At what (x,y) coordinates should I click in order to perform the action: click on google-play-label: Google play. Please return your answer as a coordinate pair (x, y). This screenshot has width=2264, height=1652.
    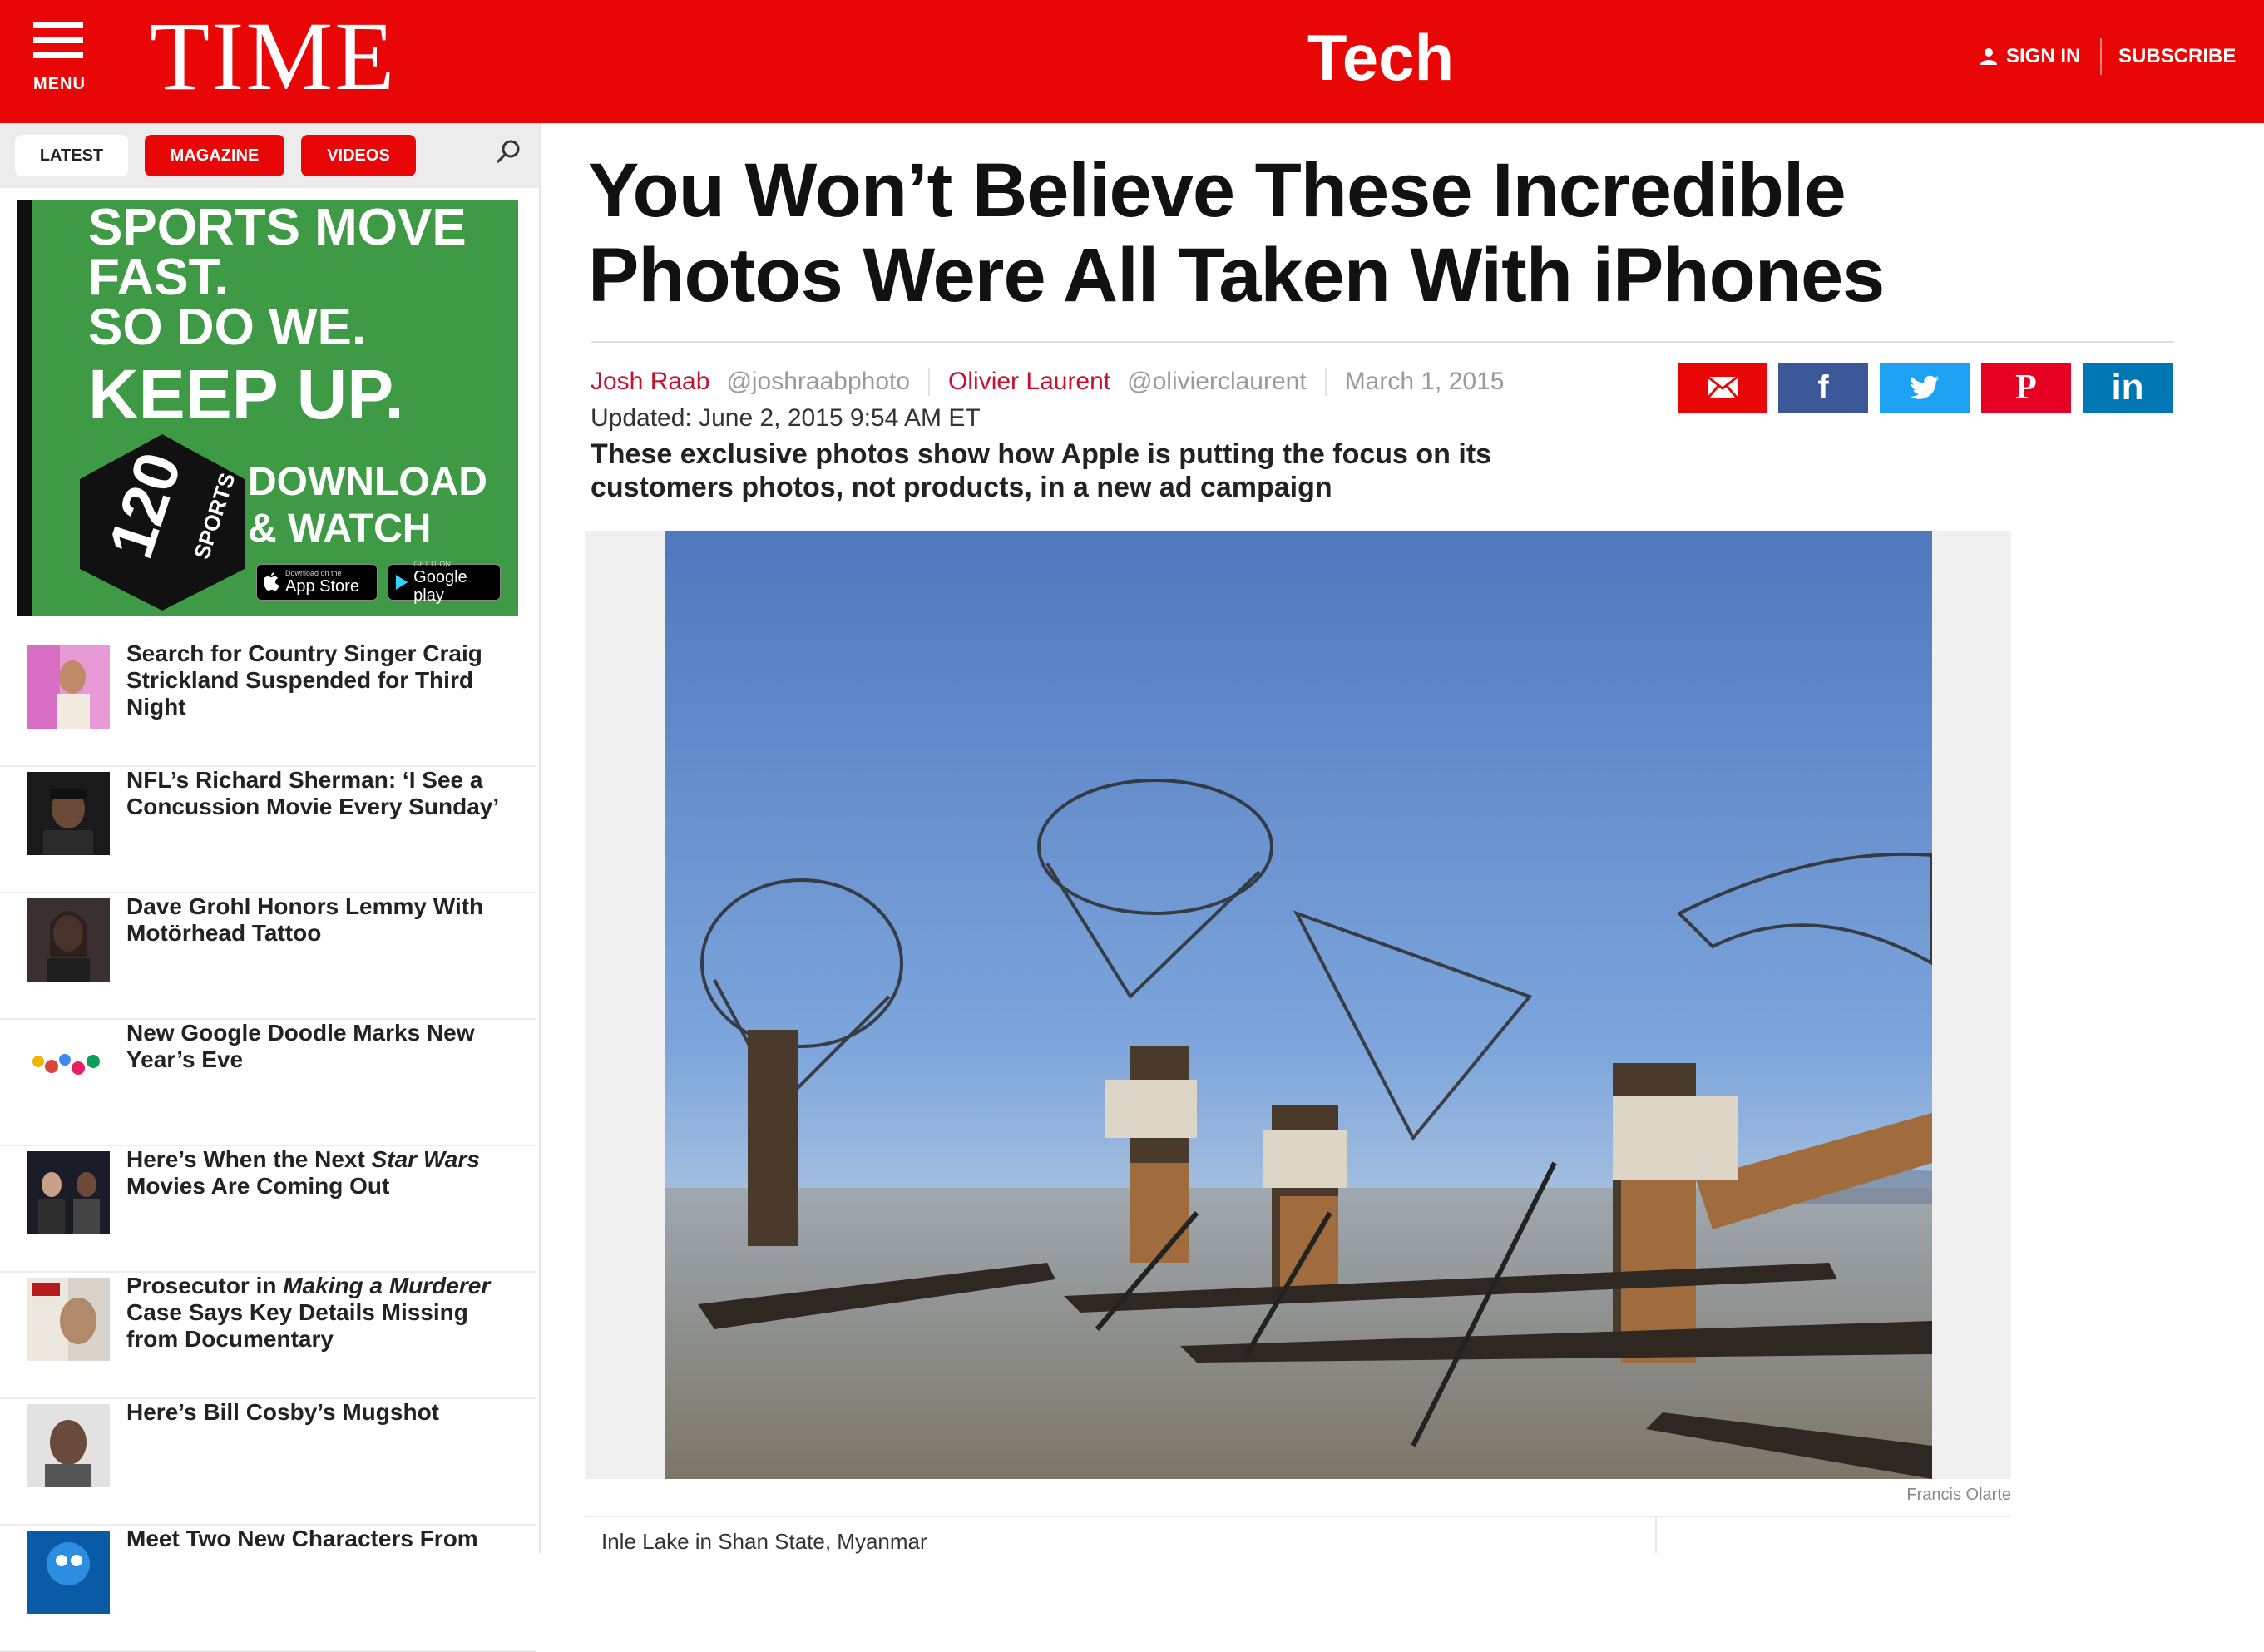
    Looking at the image, I should click on (440, 586).